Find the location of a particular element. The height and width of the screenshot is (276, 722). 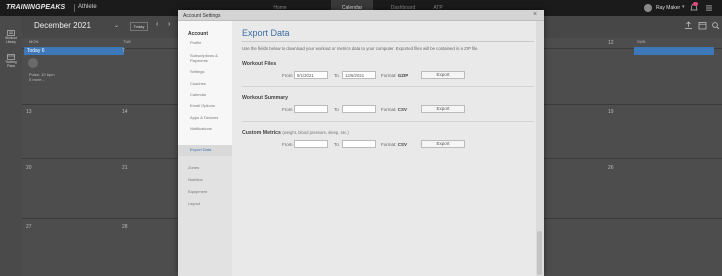

day-number: 27 is located at coordinates (29, 227).